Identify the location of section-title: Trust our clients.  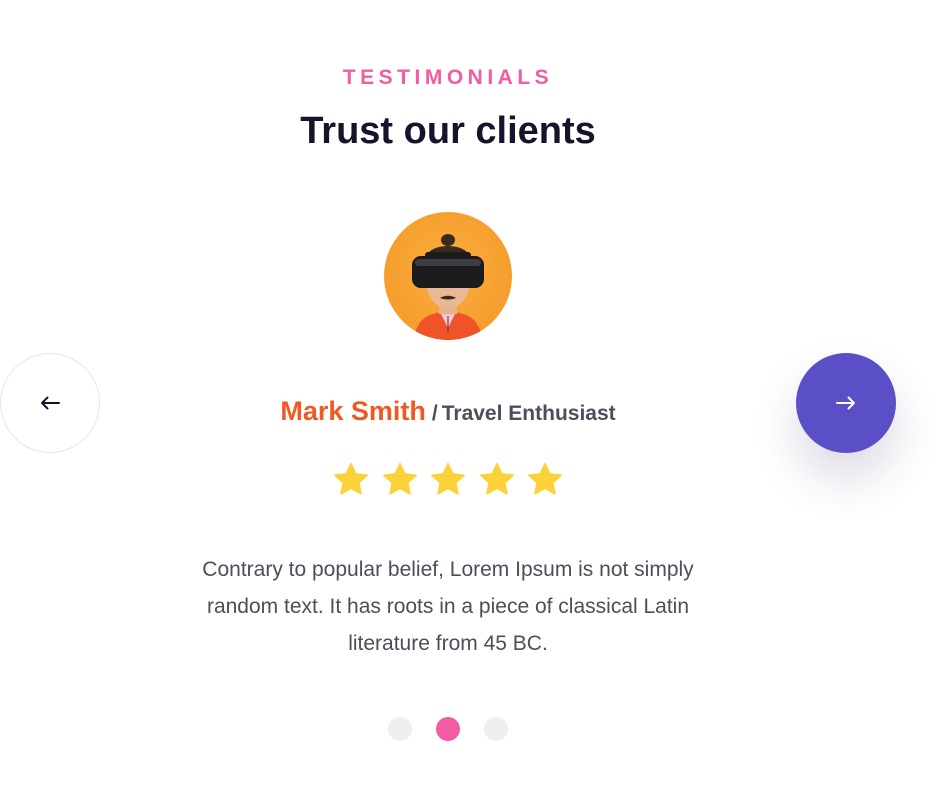
(448, 131).